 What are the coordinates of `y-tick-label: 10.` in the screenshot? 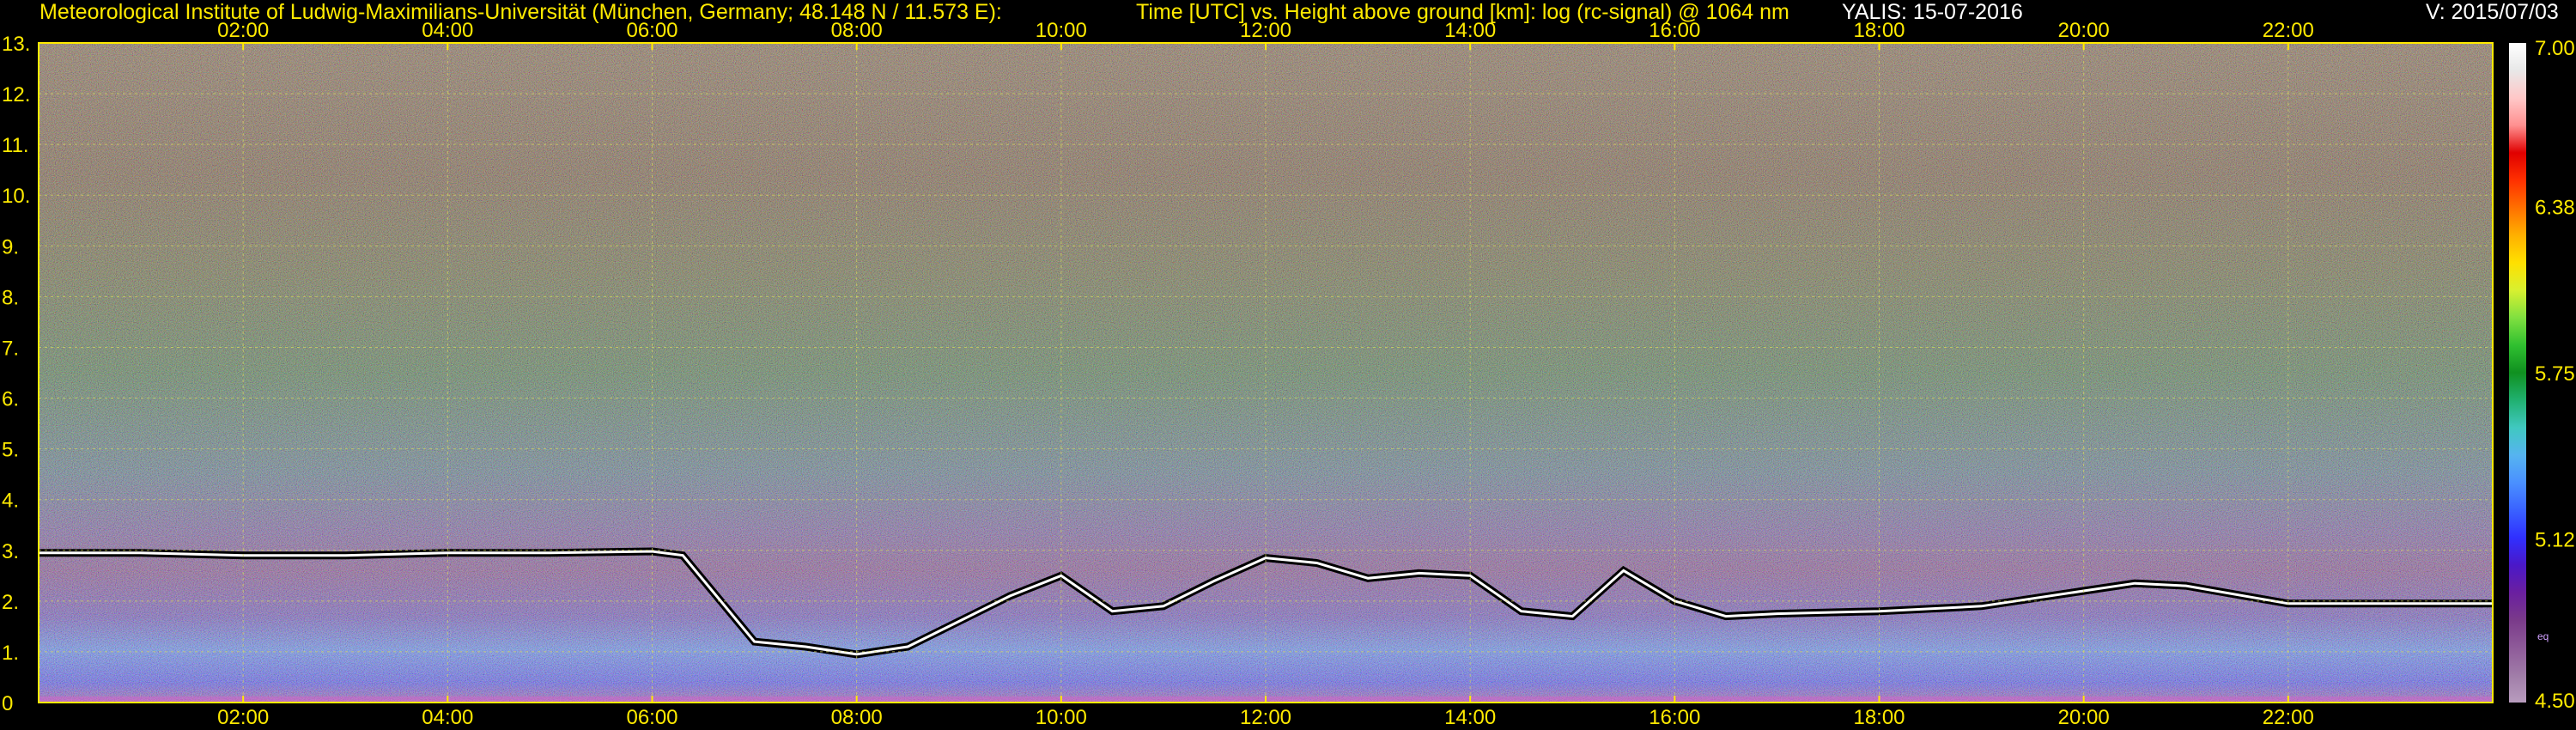 It's located at (16, 196).